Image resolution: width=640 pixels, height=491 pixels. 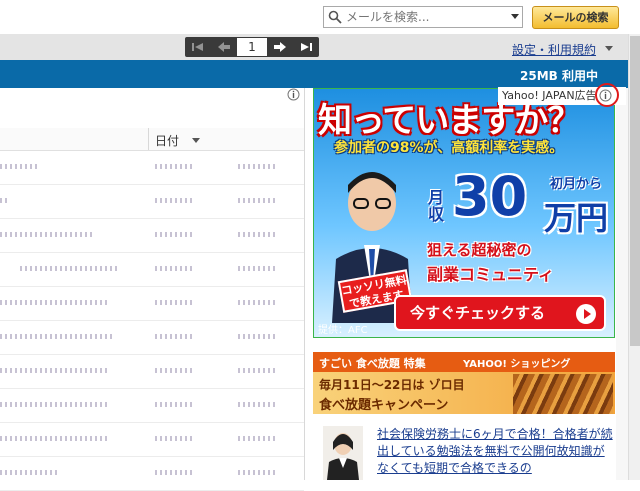 I want to click on ad-column-gutter, so click(x=622, y=284).